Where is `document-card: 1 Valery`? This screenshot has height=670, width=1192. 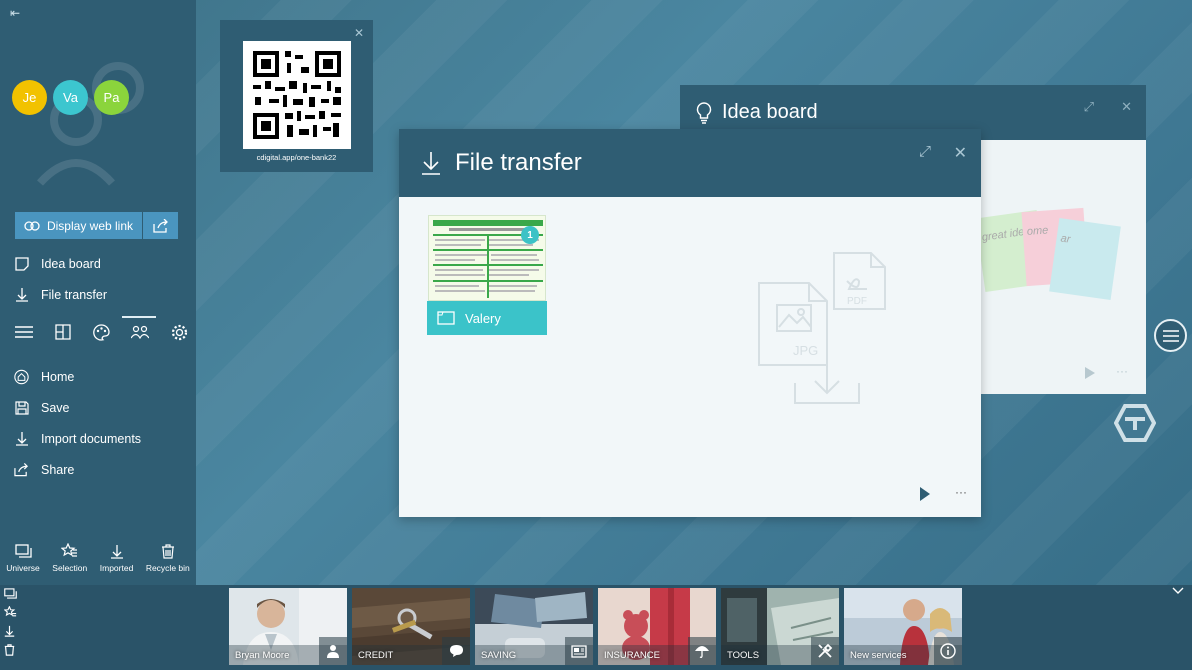
document-card: 1 Valery is located at coordinates (487, 276).